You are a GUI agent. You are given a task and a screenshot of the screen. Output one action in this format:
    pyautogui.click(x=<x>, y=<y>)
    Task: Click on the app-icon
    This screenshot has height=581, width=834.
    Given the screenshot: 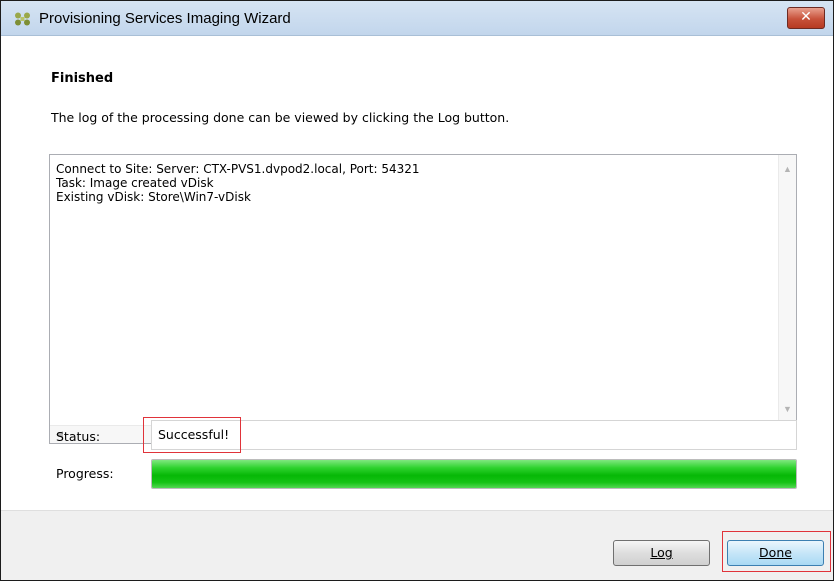 What is the action you would take?
    pyautogui.click(x=22, y=19)
    